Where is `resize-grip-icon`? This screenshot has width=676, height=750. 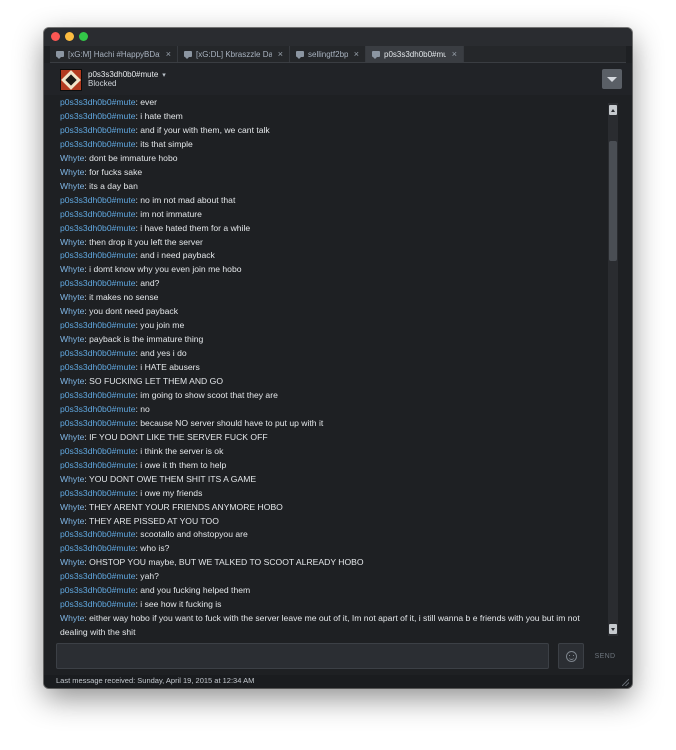 resize-grip-icon is located at coordinates (625, 682).